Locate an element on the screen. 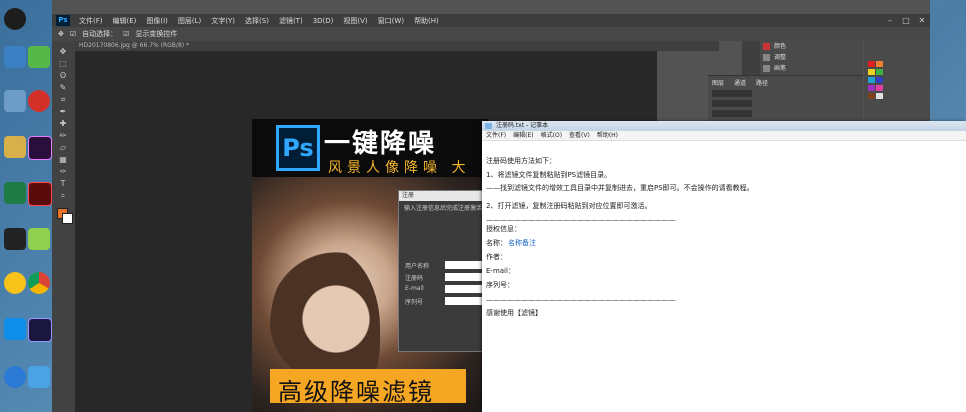  panel-item-adjust: 调整 is located at coordinates (811, 57).